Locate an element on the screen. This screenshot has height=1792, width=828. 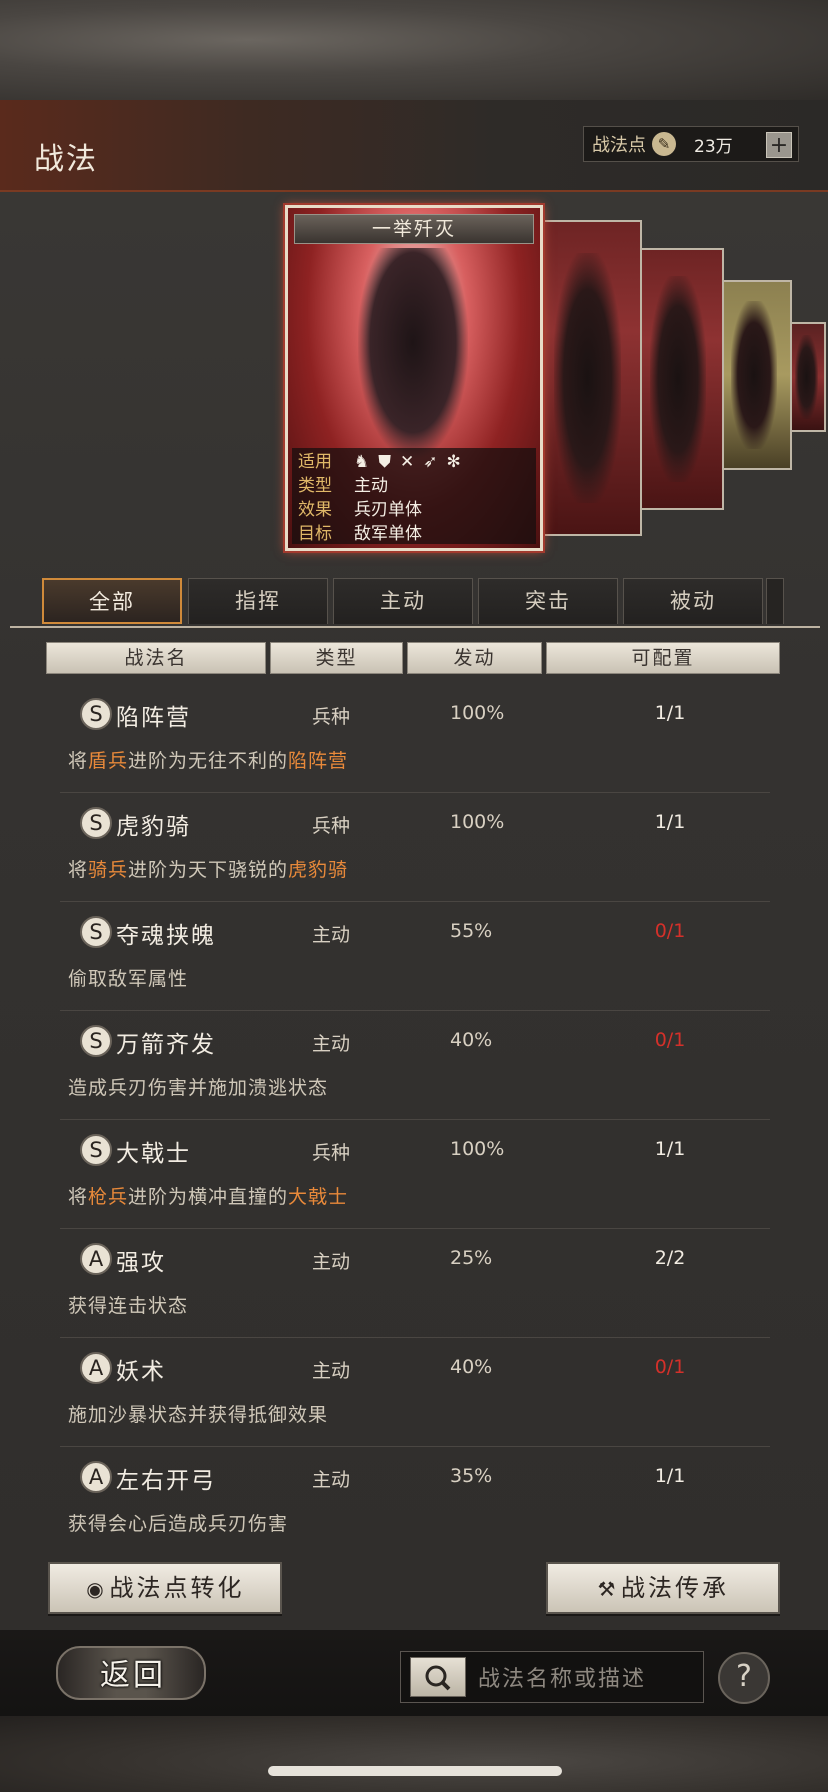
top-background is located at coordinates (414, 50).